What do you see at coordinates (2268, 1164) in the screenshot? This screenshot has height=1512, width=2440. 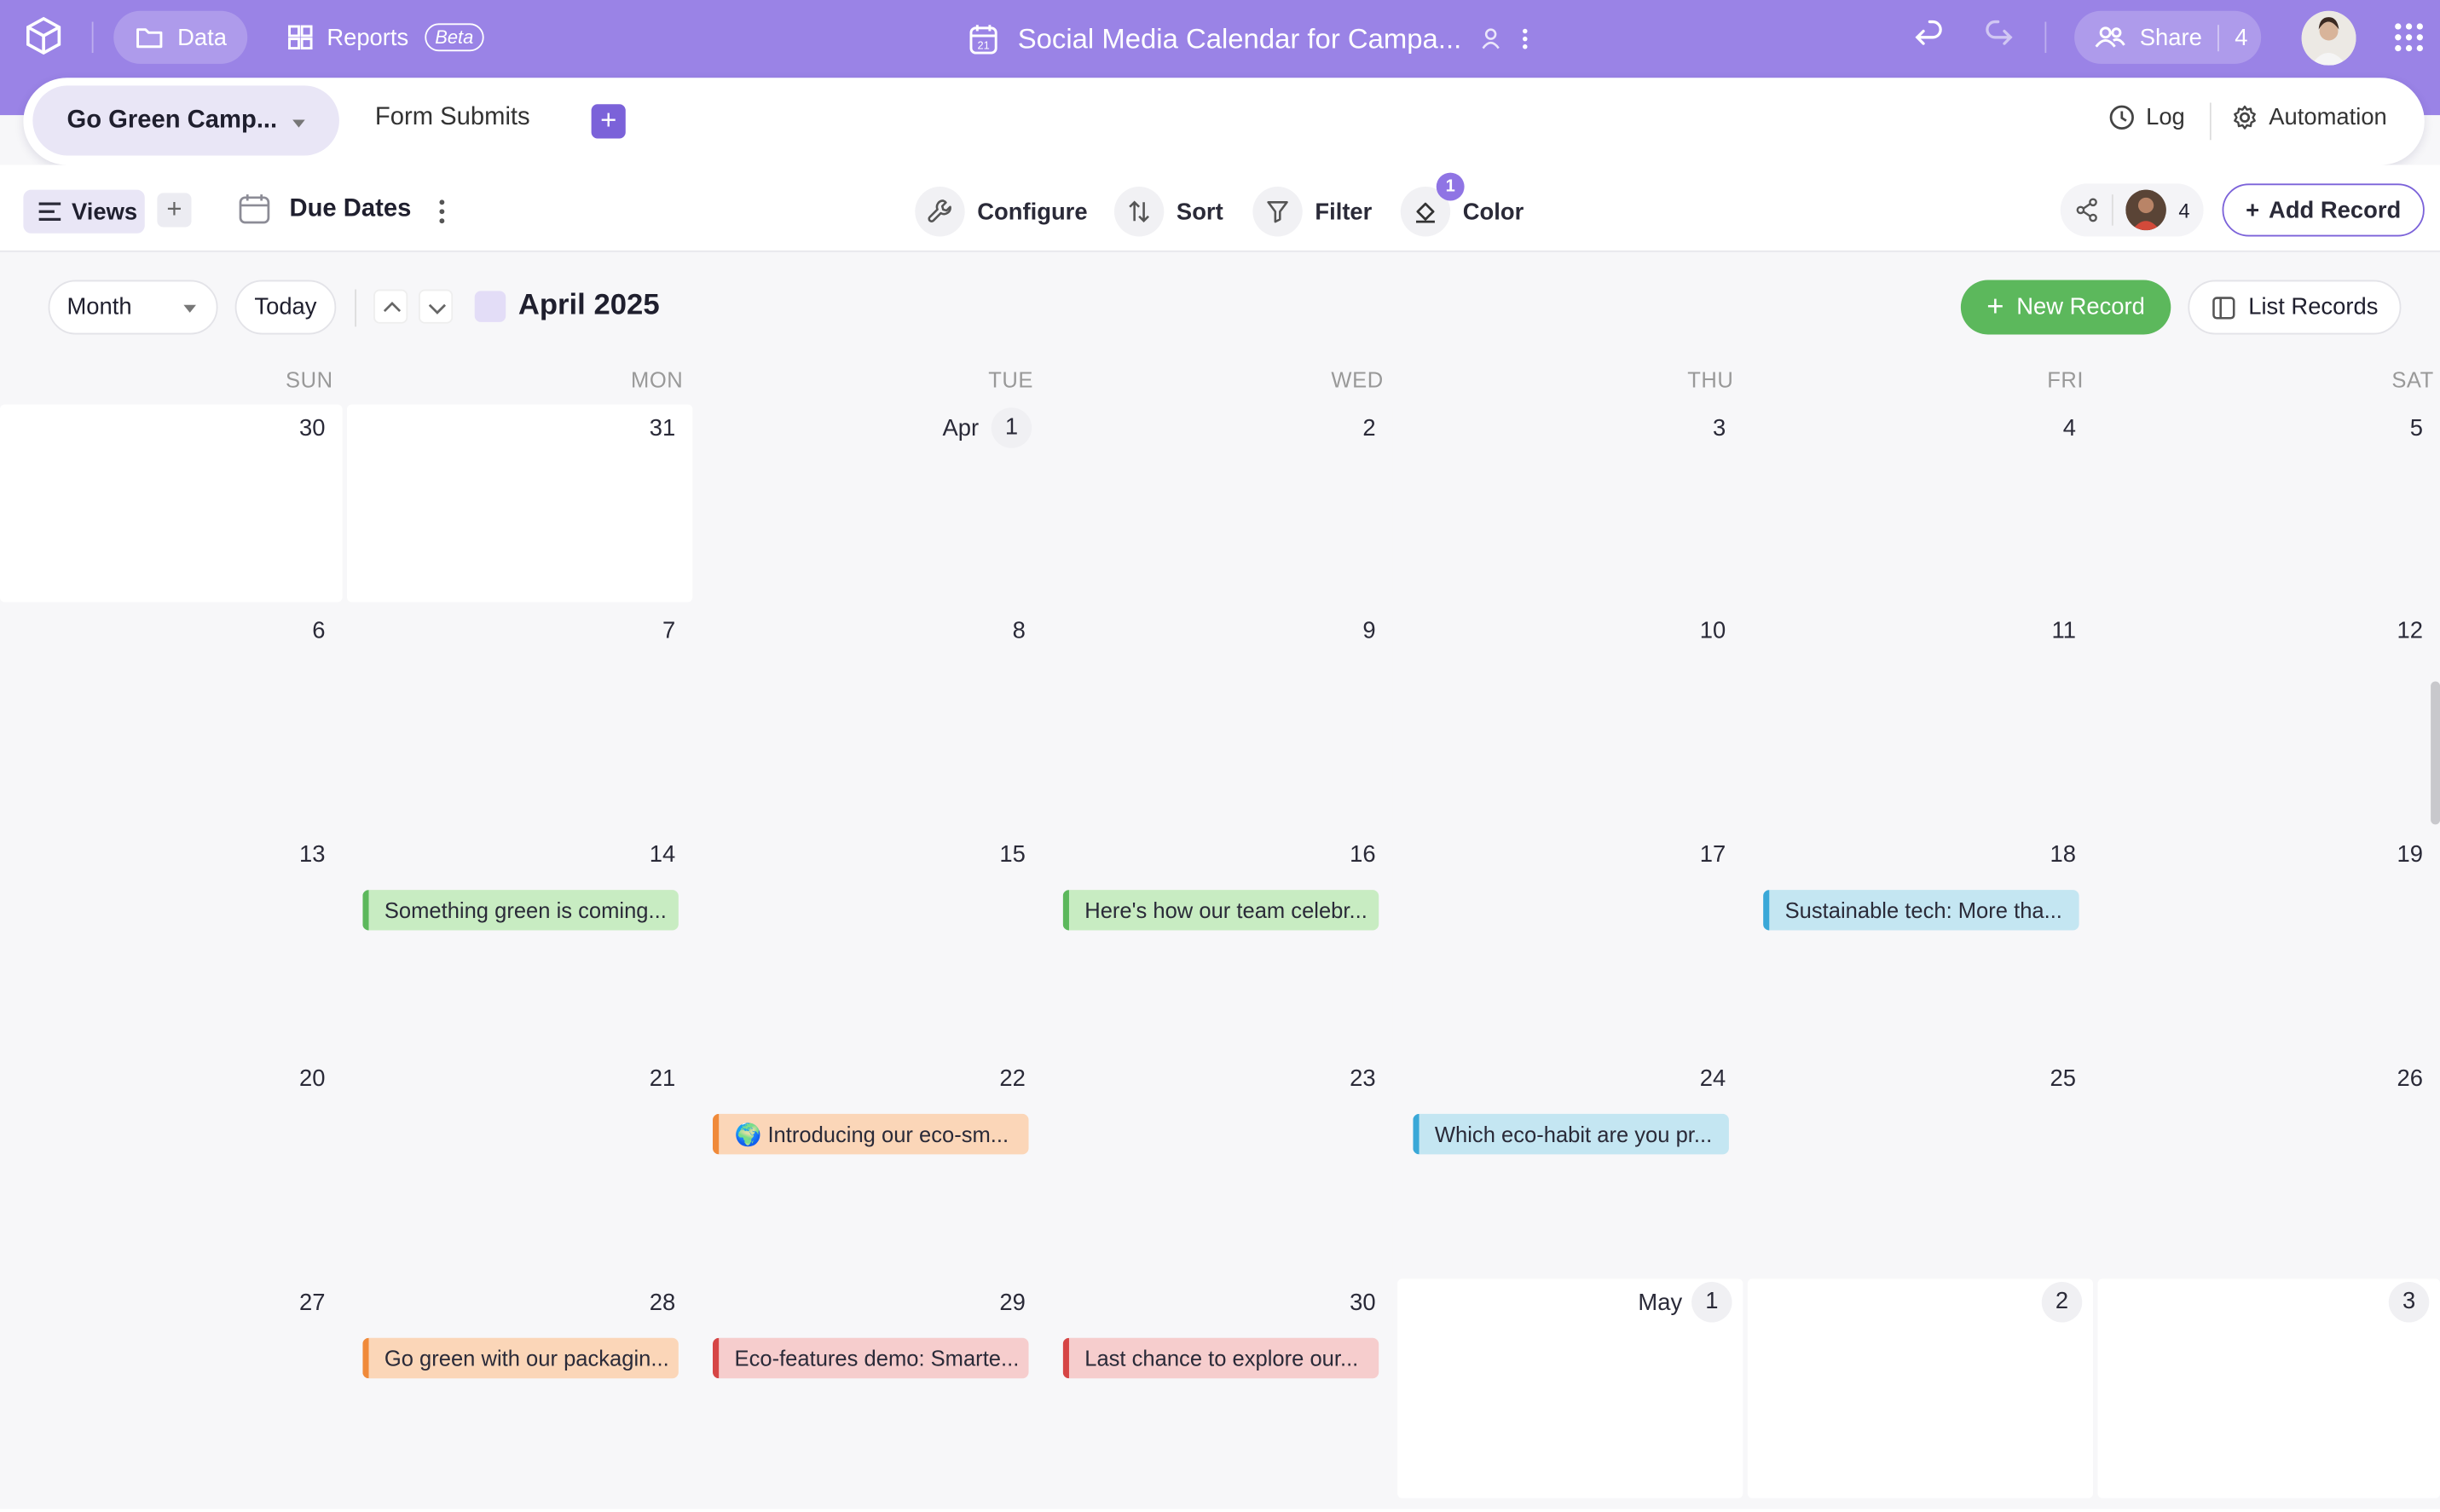 I see `day-cell: 26` at bounding box center [2268, 1164].